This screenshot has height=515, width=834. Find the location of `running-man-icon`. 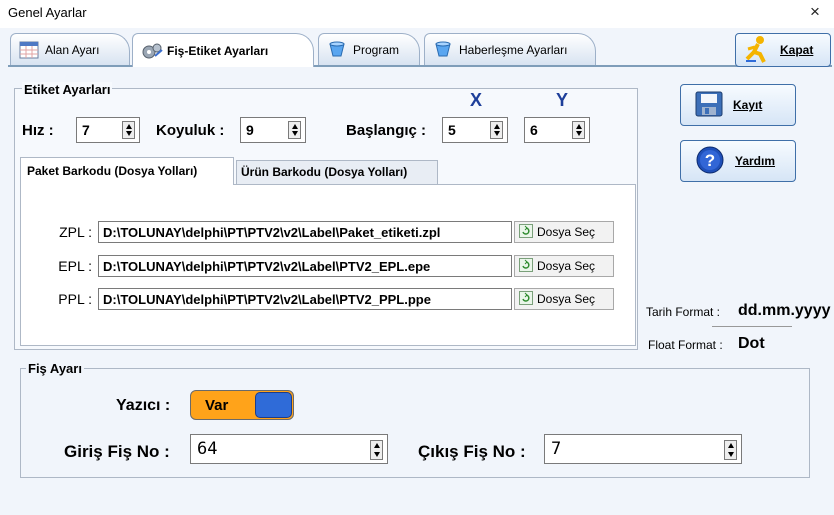

running-man-icon is located at coordinates (757, 50).